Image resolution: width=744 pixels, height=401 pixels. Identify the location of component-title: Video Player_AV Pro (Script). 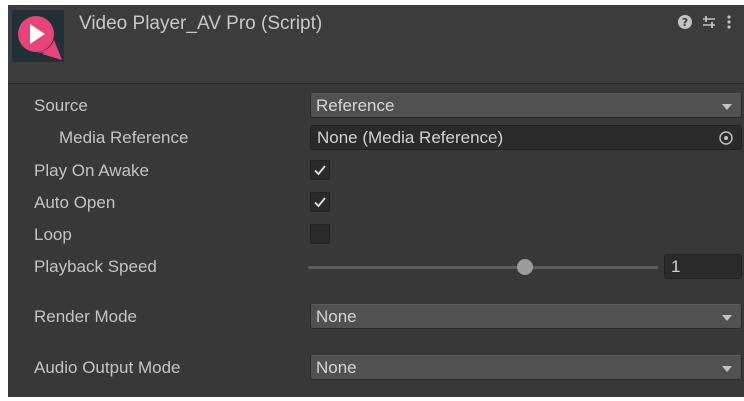
(201, 23).